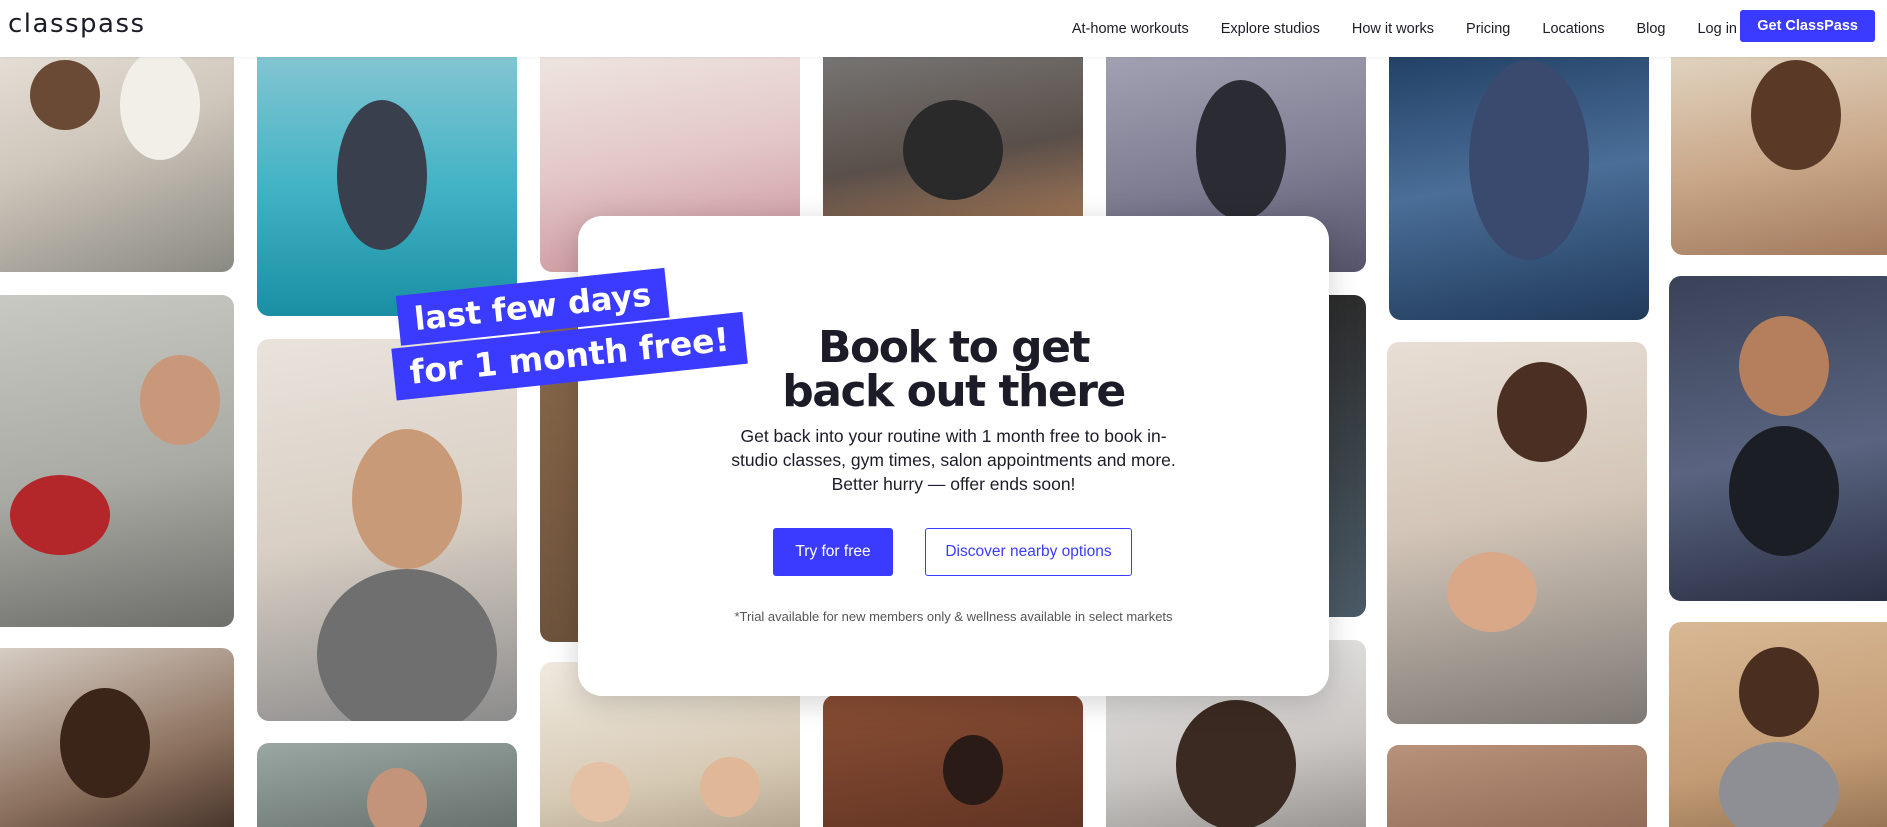  What do you see at coordinates (77, 24) in the screenshot?
I see `classpass-logo: classpass` at bounding box center [77, 24].